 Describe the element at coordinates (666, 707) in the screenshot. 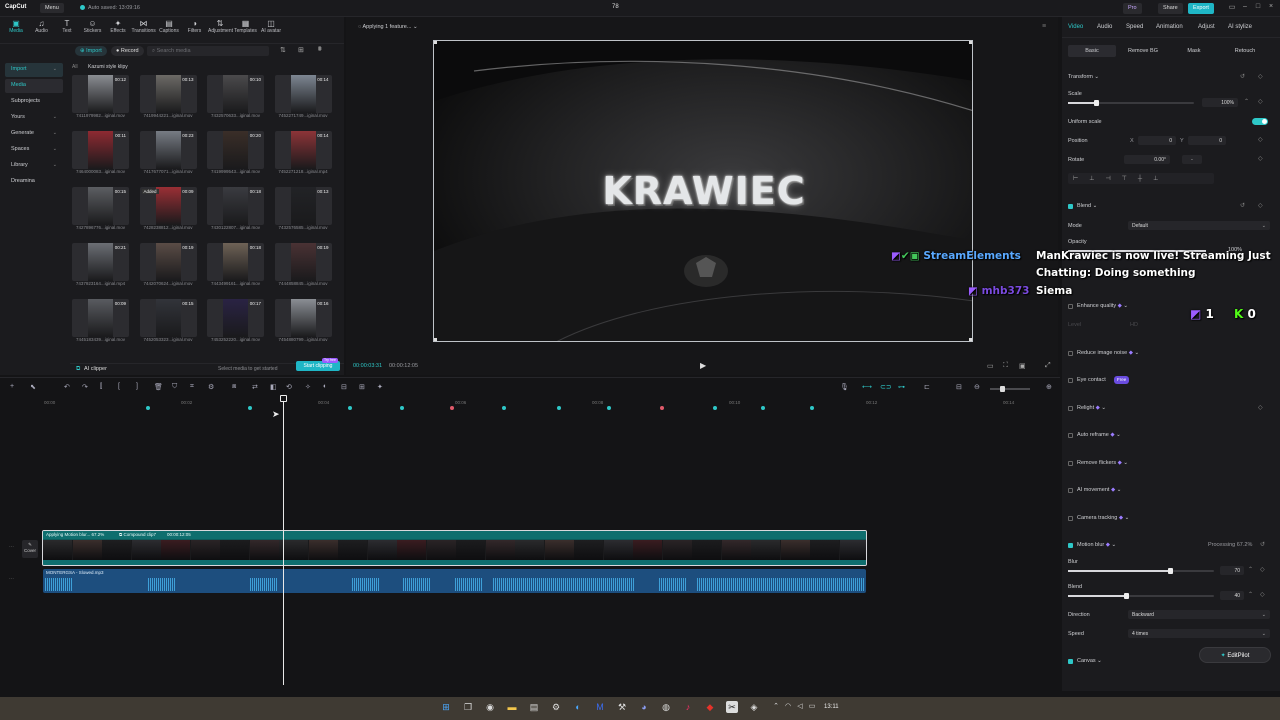

I see `obs-icon: ◍` at that location.